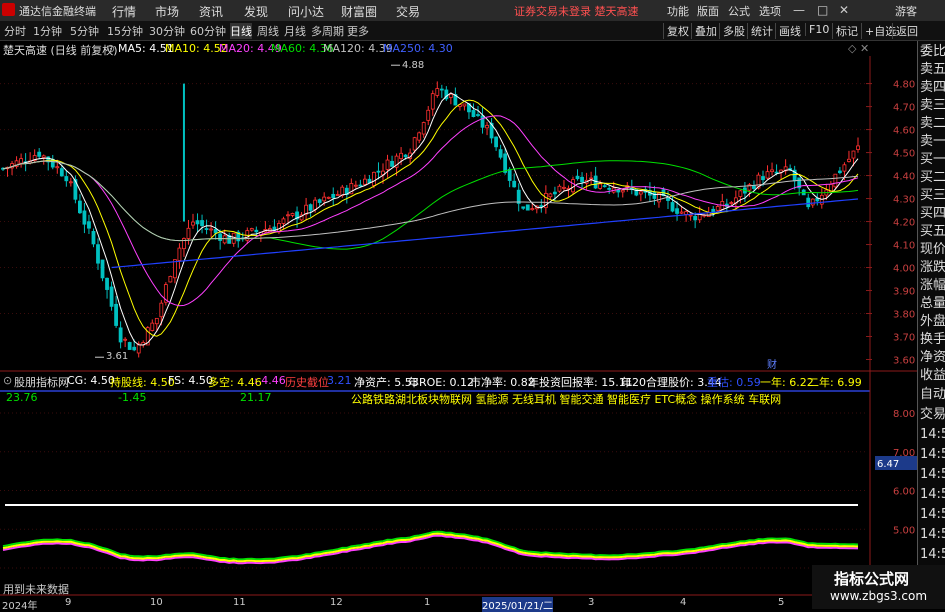  Describe the element at coordinates (864, 48) in the screenshot. I see `chart-close-icon: ✕` at that location.